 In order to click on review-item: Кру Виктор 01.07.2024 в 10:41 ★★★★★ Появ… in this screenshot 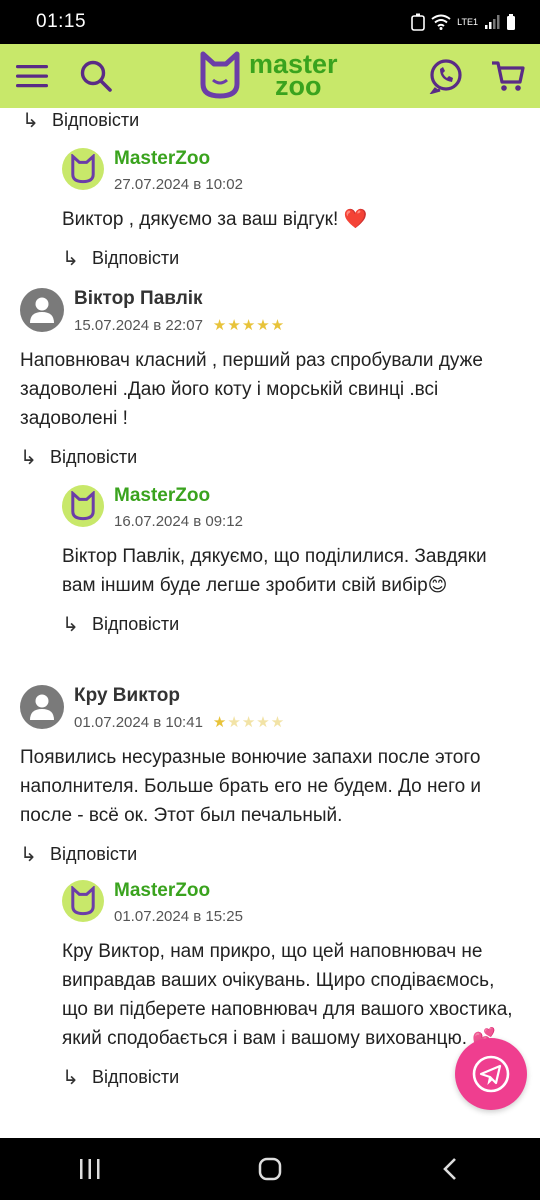, I will do `click(270, 776)`.